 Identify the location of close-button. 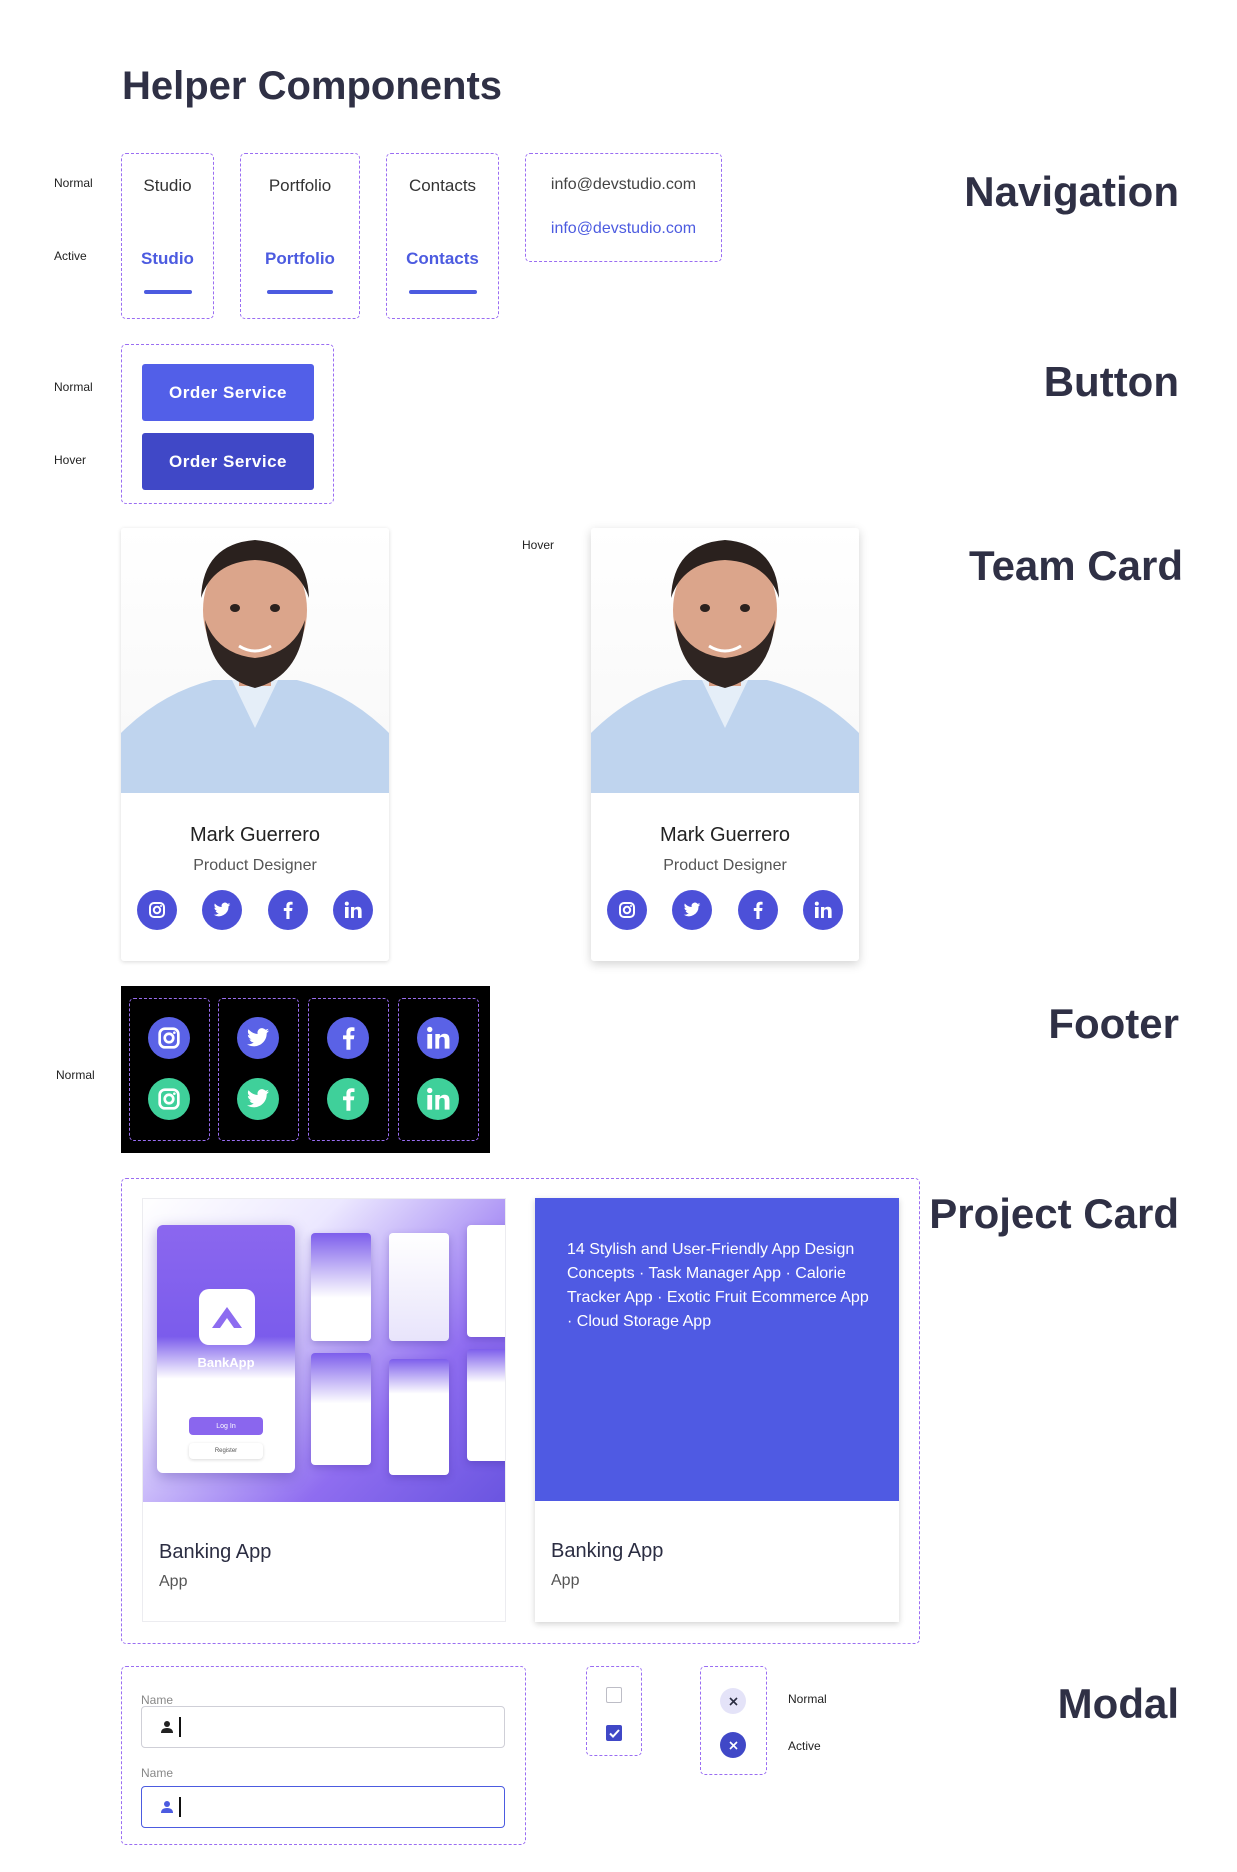
(733, 1701).